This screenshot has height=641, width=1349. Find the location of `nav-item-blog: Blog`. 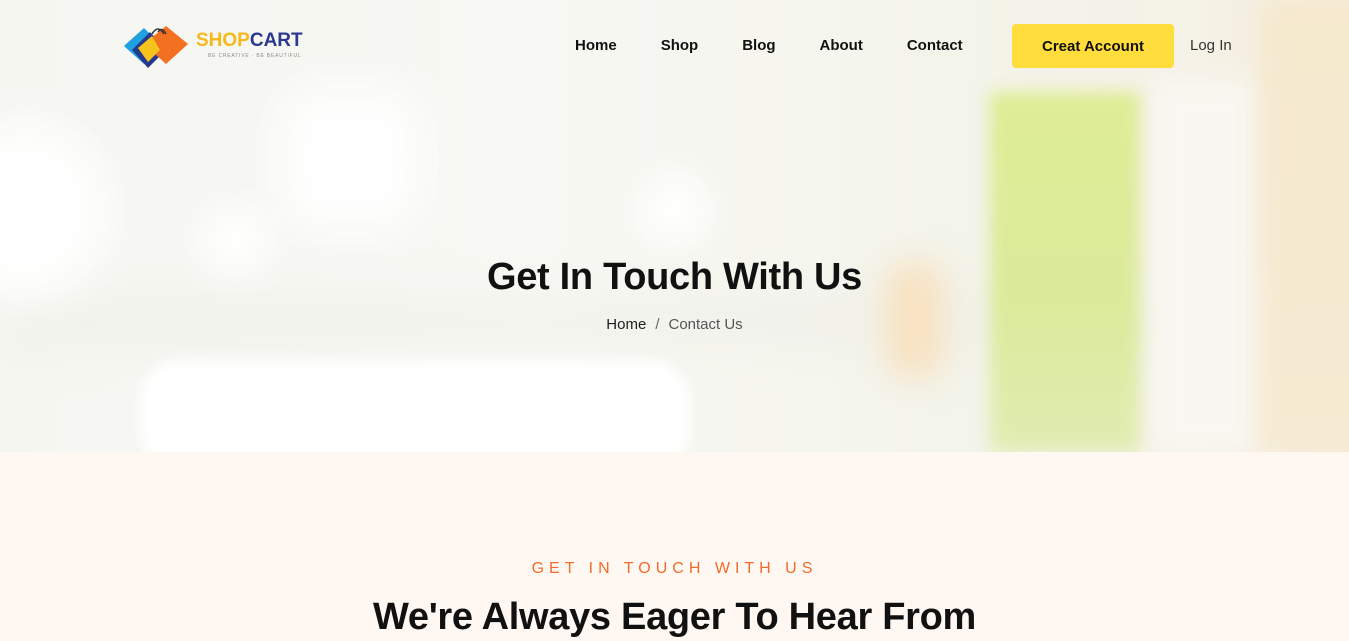

nav-item-blog: Blog is located at coordinates (758, 47).